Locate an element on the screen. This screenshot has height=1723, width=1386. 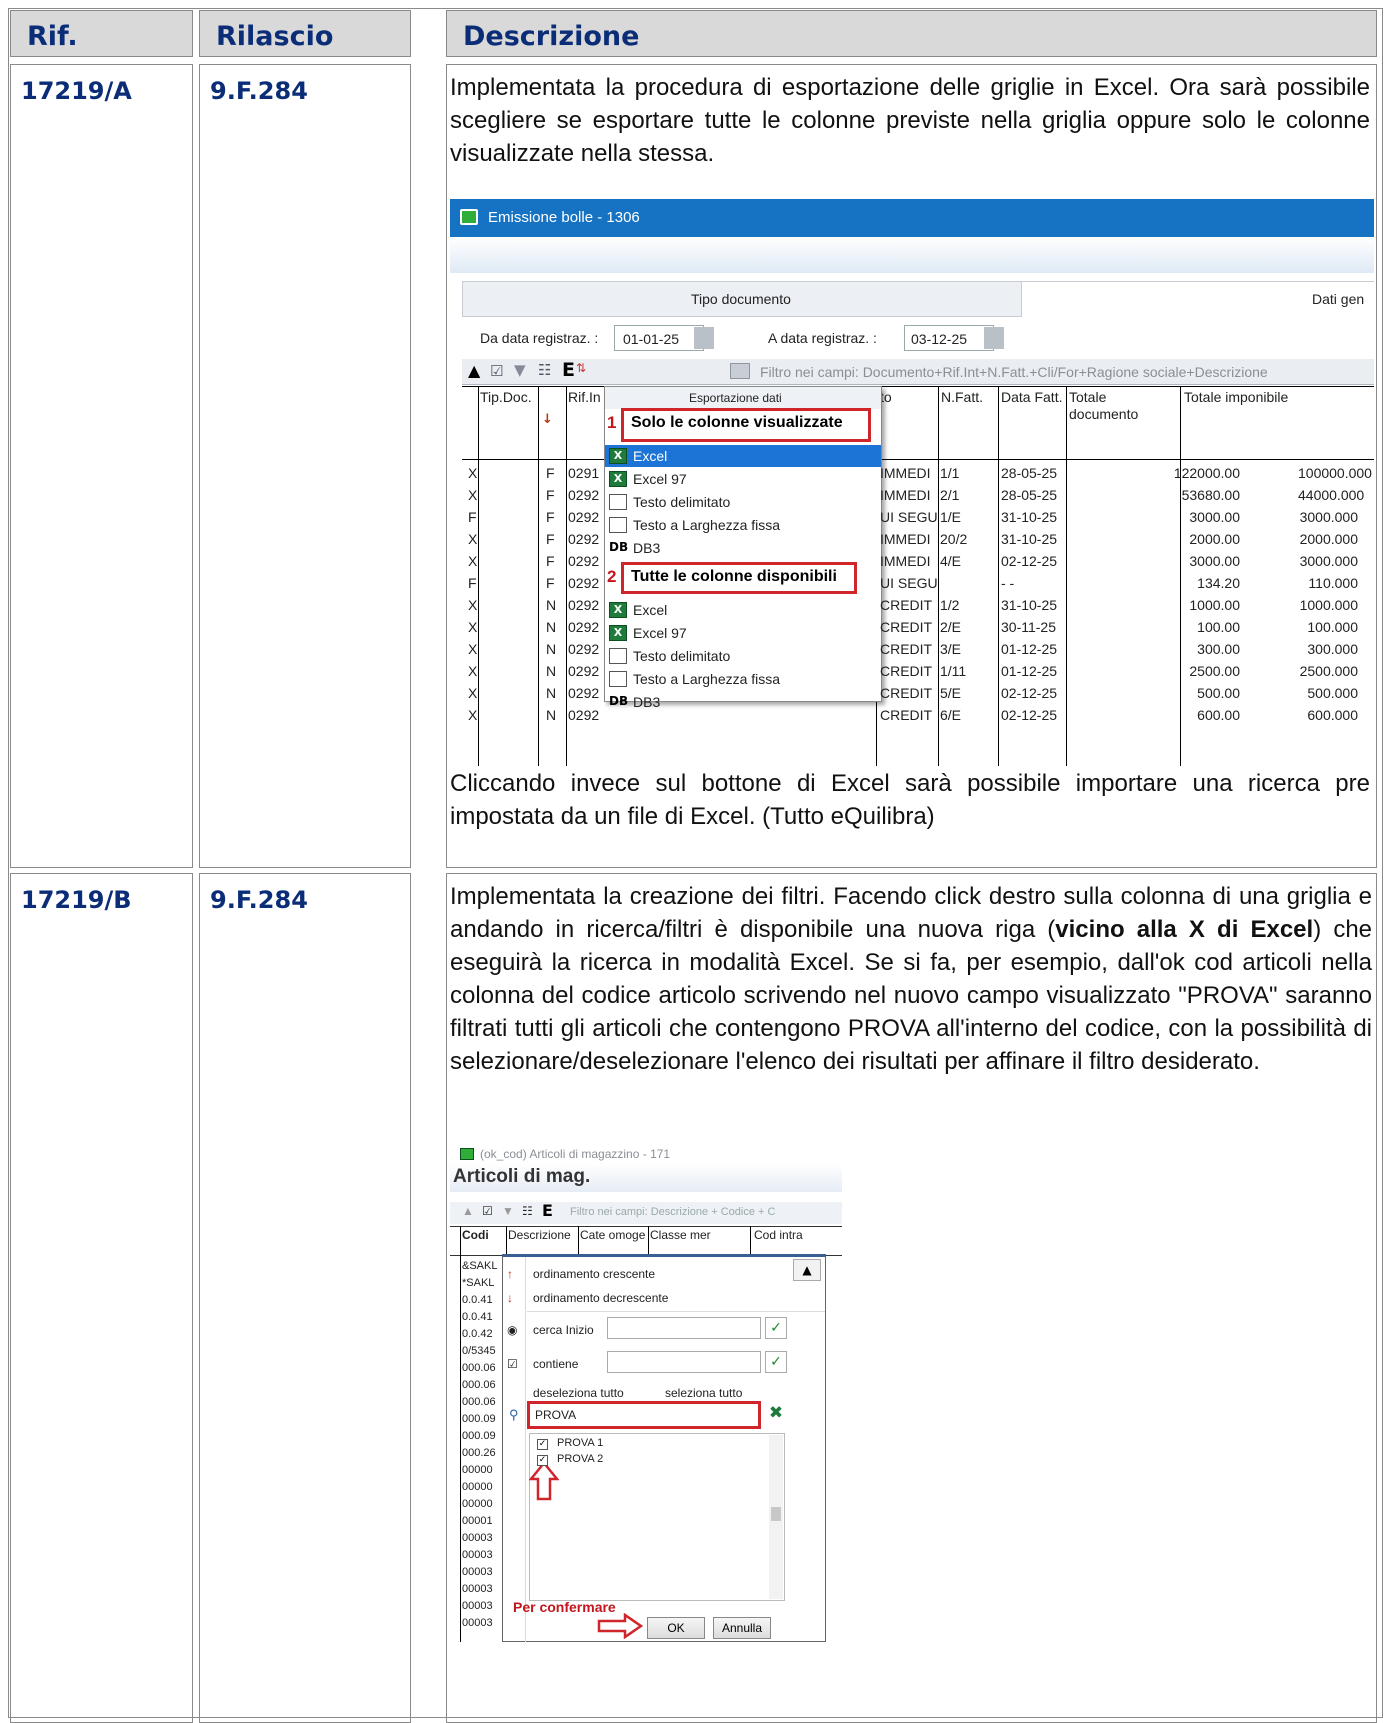
code-cell: *SAKL is located at coordinates (478, 1283).